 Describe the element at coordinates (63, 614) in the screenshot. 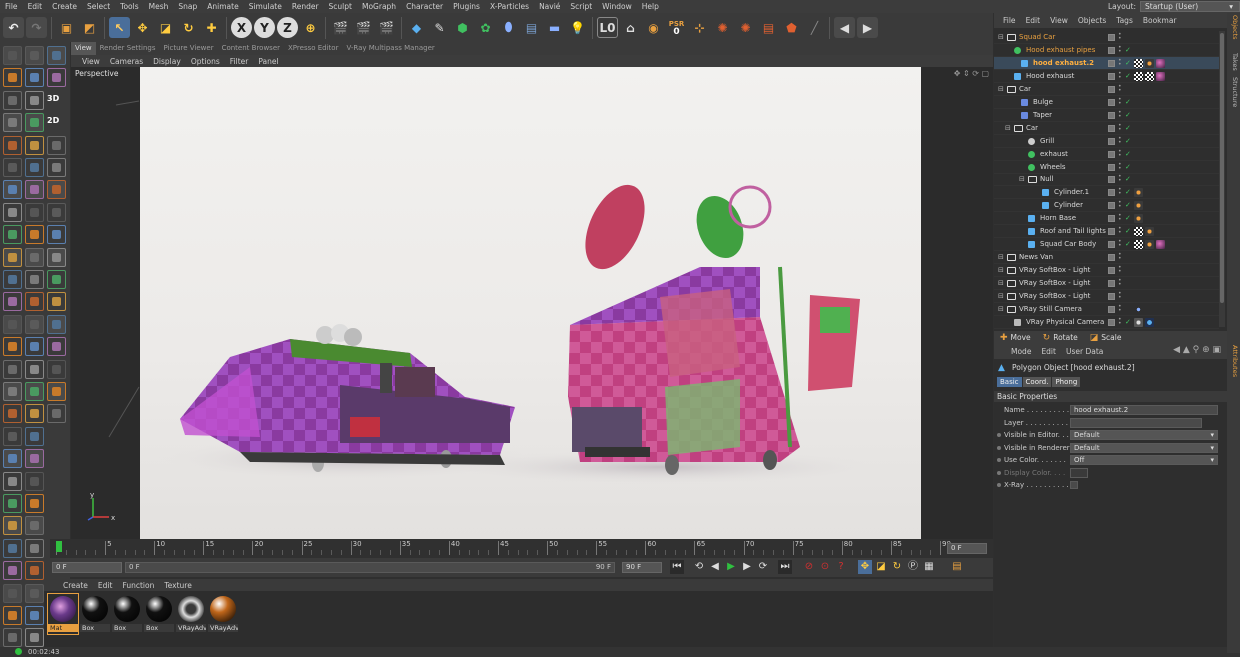

I see `material-swatch: Mat` at that location.